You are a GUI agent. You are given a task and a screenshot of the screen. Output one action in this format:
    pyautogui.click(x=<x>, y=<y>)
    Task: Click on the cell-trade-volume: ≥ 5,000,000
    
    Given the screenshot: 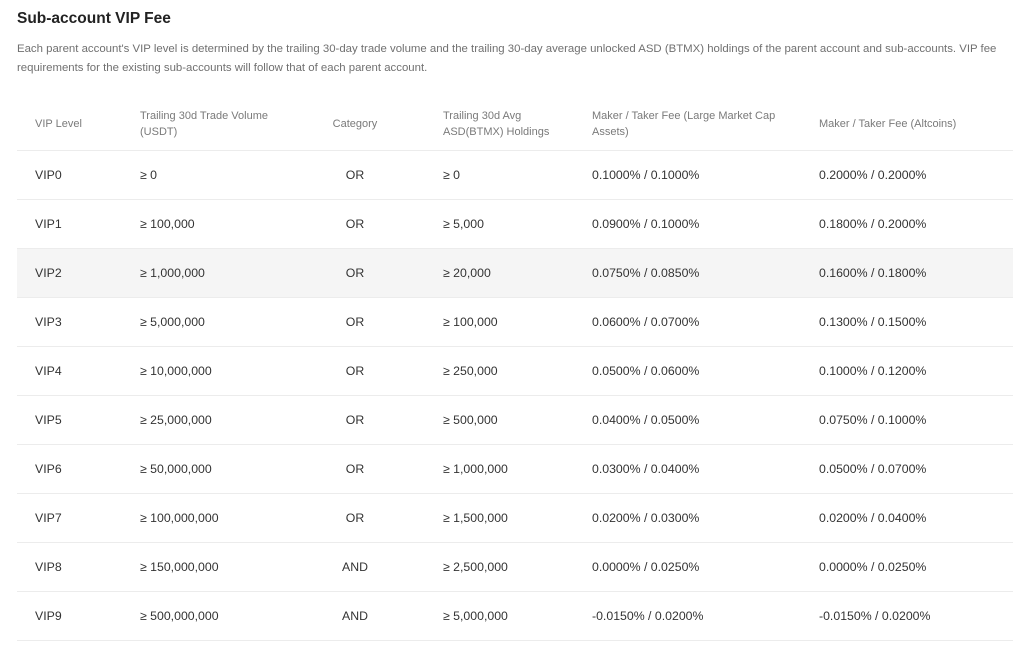 What is the action you would take?
    pyautogui.click(x=203, y=322)
    